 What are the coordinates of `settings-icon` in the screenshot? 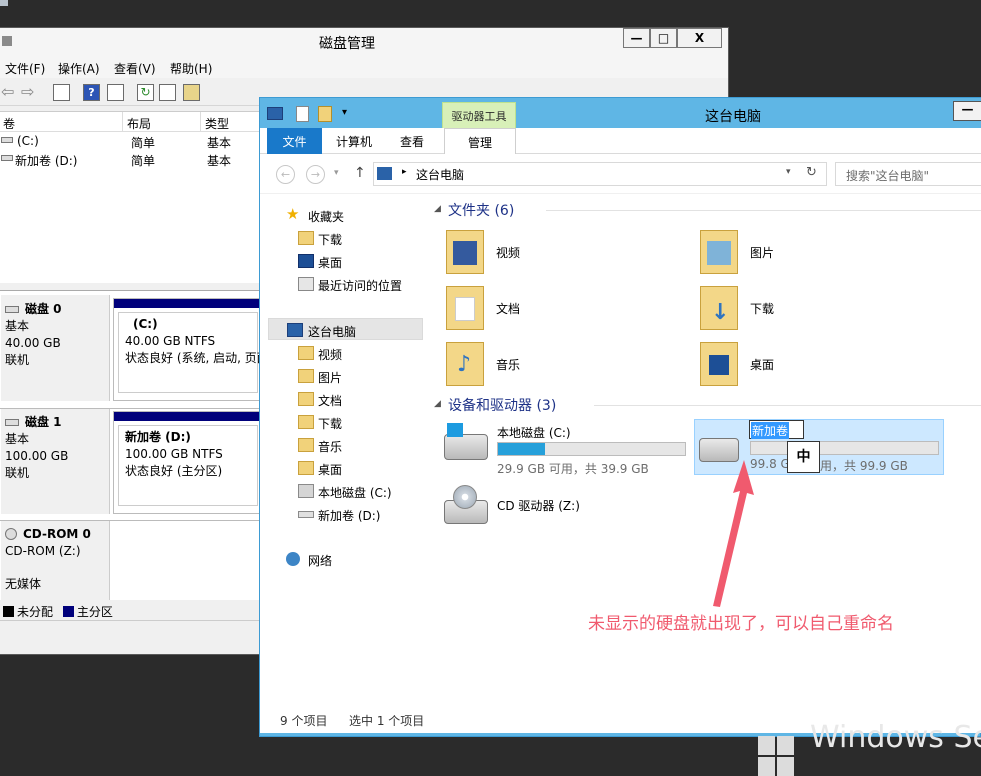 It's located at (191, 92).